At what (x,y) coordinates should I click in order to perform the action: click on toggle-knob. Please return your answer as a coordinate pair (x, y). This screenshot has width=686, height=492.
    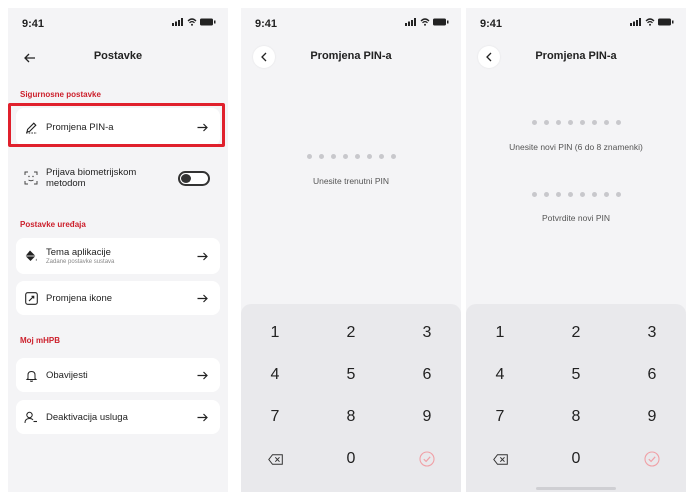
    Looking at the image, I should click on (186, 178).